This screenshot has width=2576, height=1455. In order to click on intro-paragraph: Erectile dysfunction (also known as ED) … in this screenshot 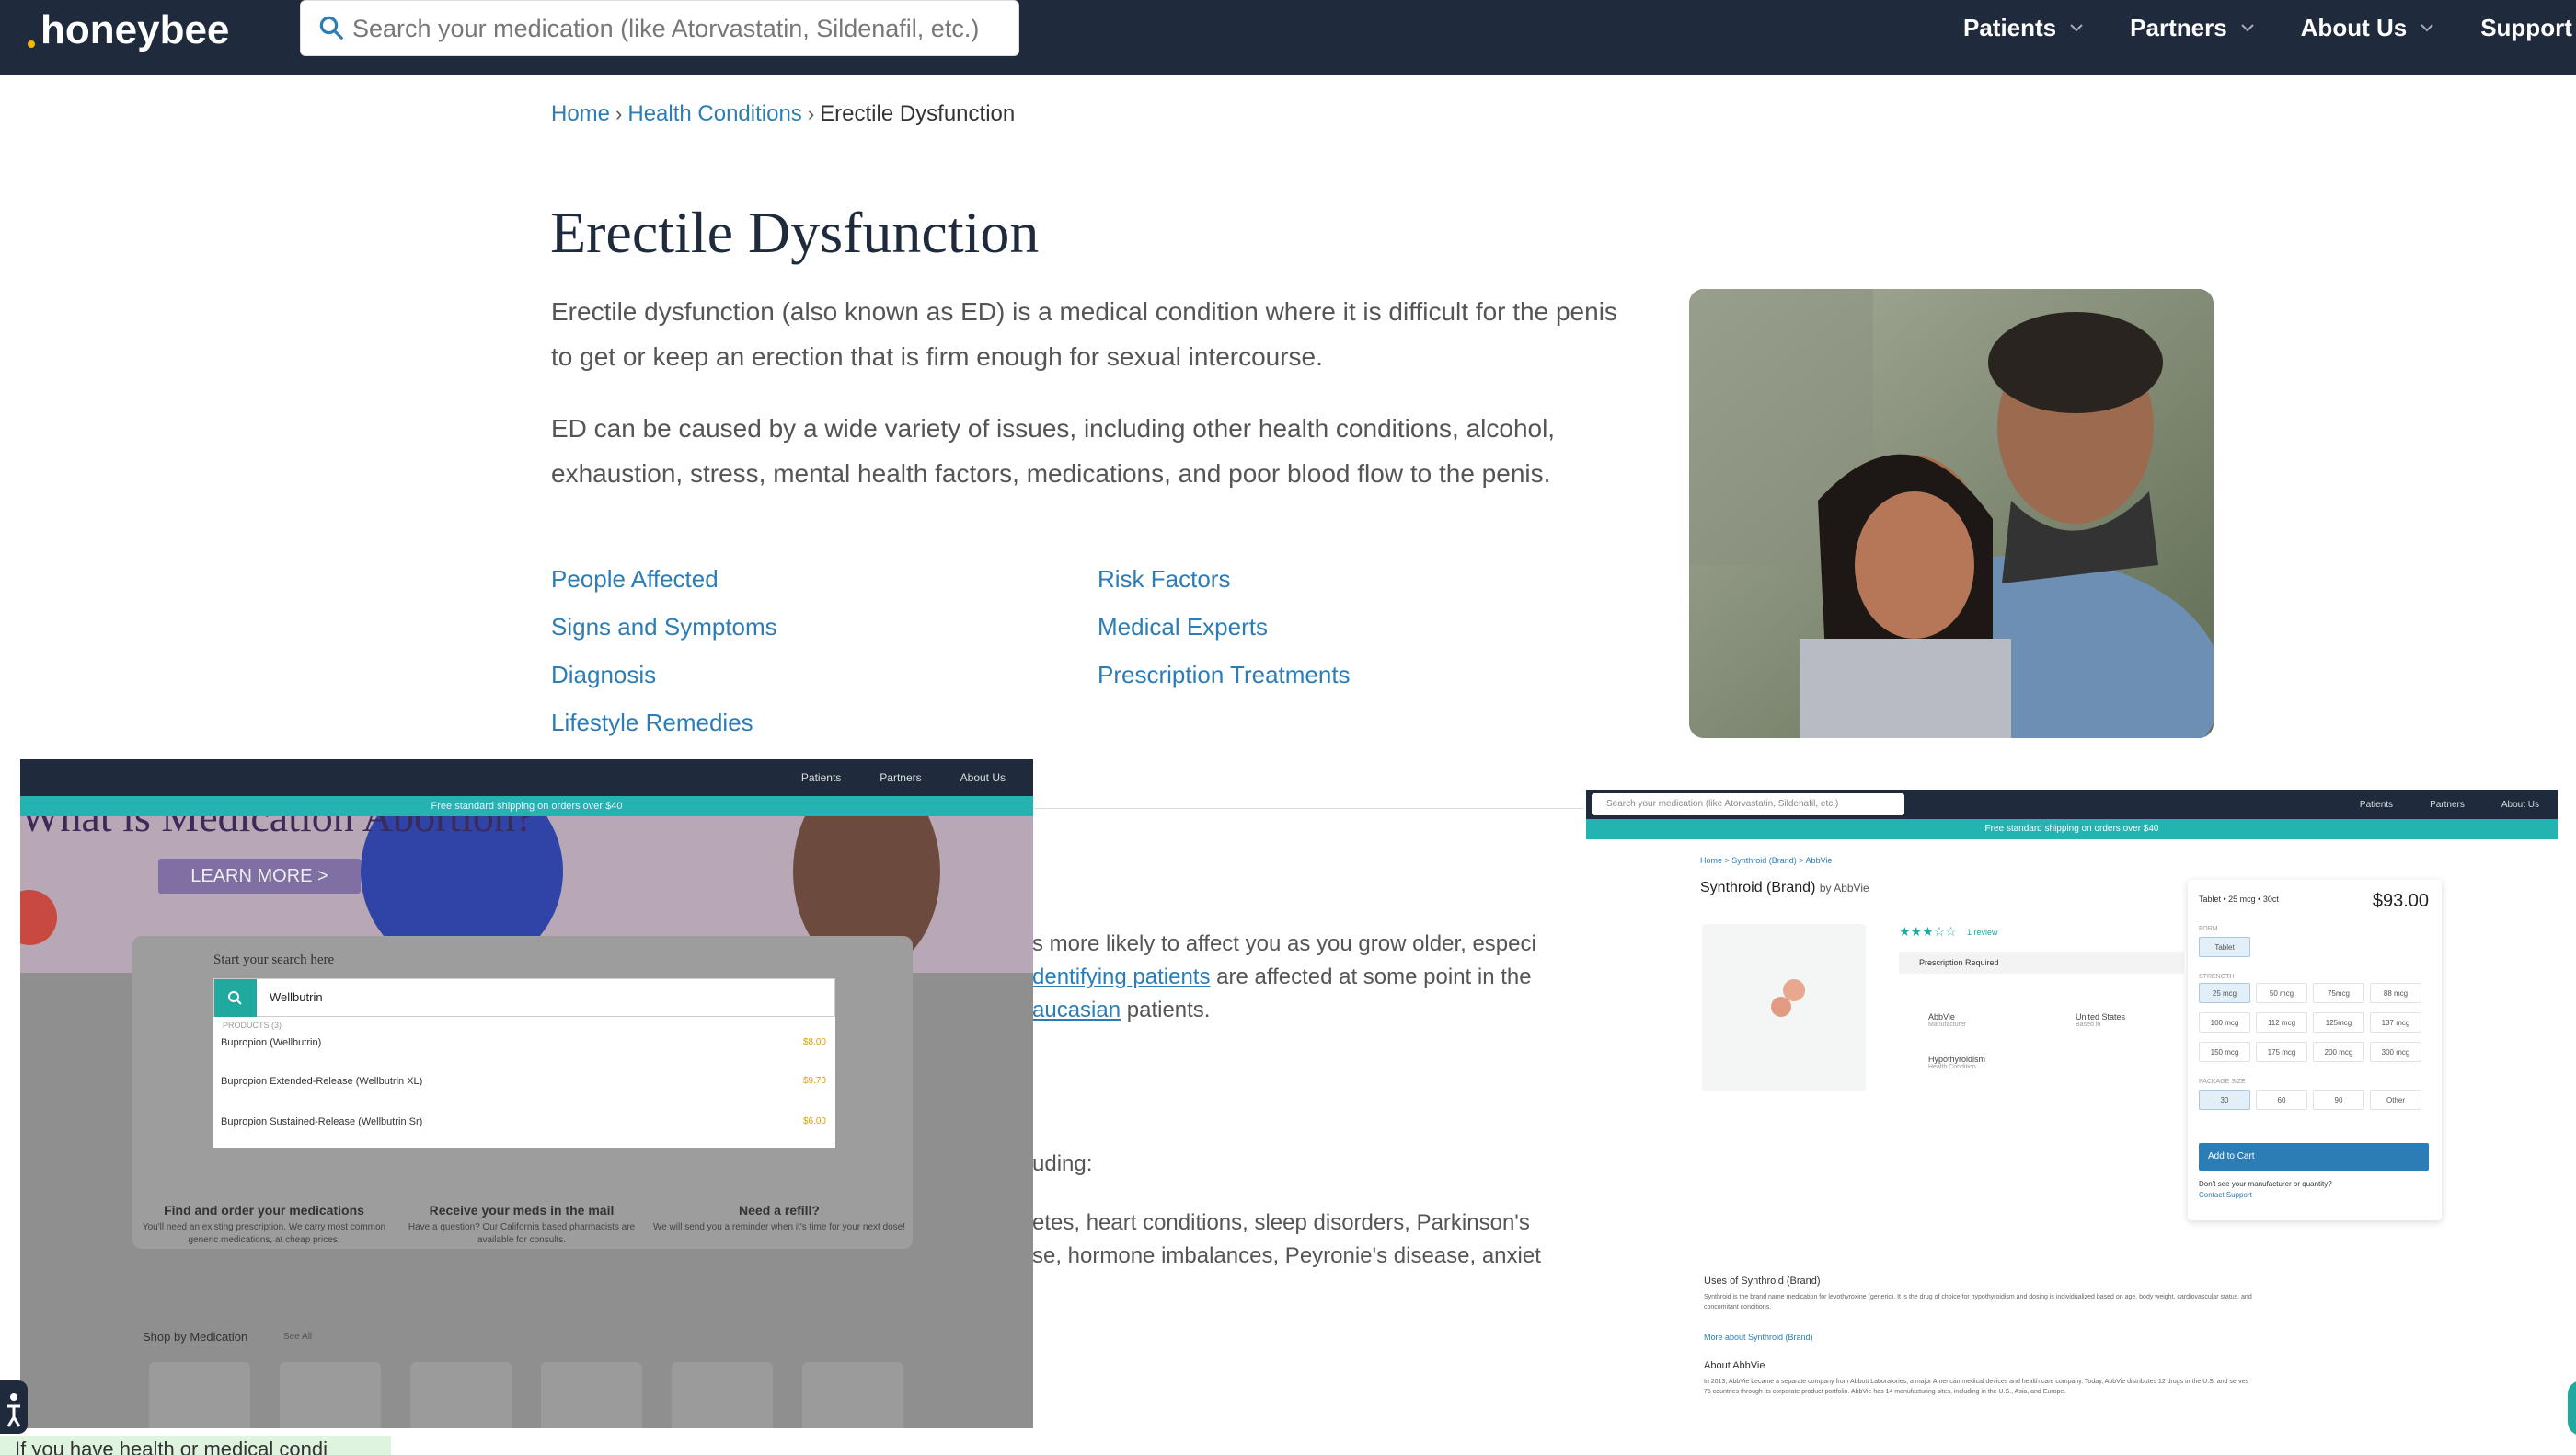, I will do `click(1084, 334)`.